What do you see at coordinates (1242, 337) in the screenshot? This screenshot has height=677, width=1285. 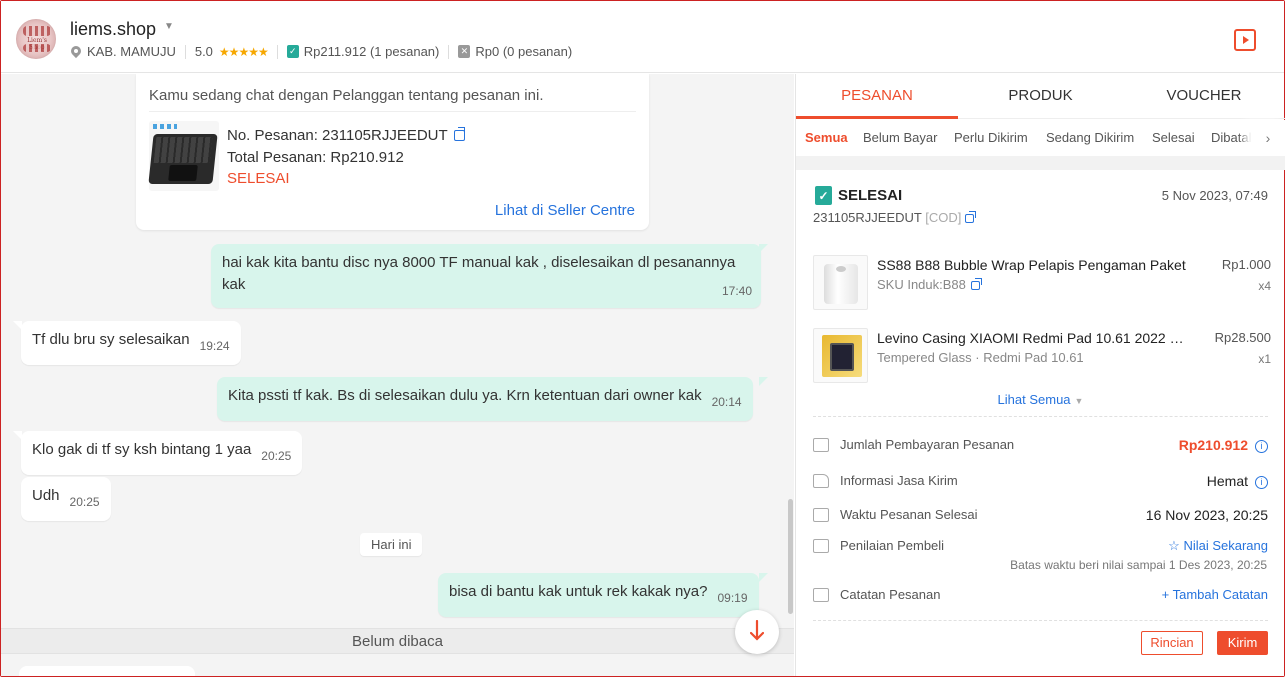 I see `item-price: Rp28.500` at bounding box center [1242, 337].